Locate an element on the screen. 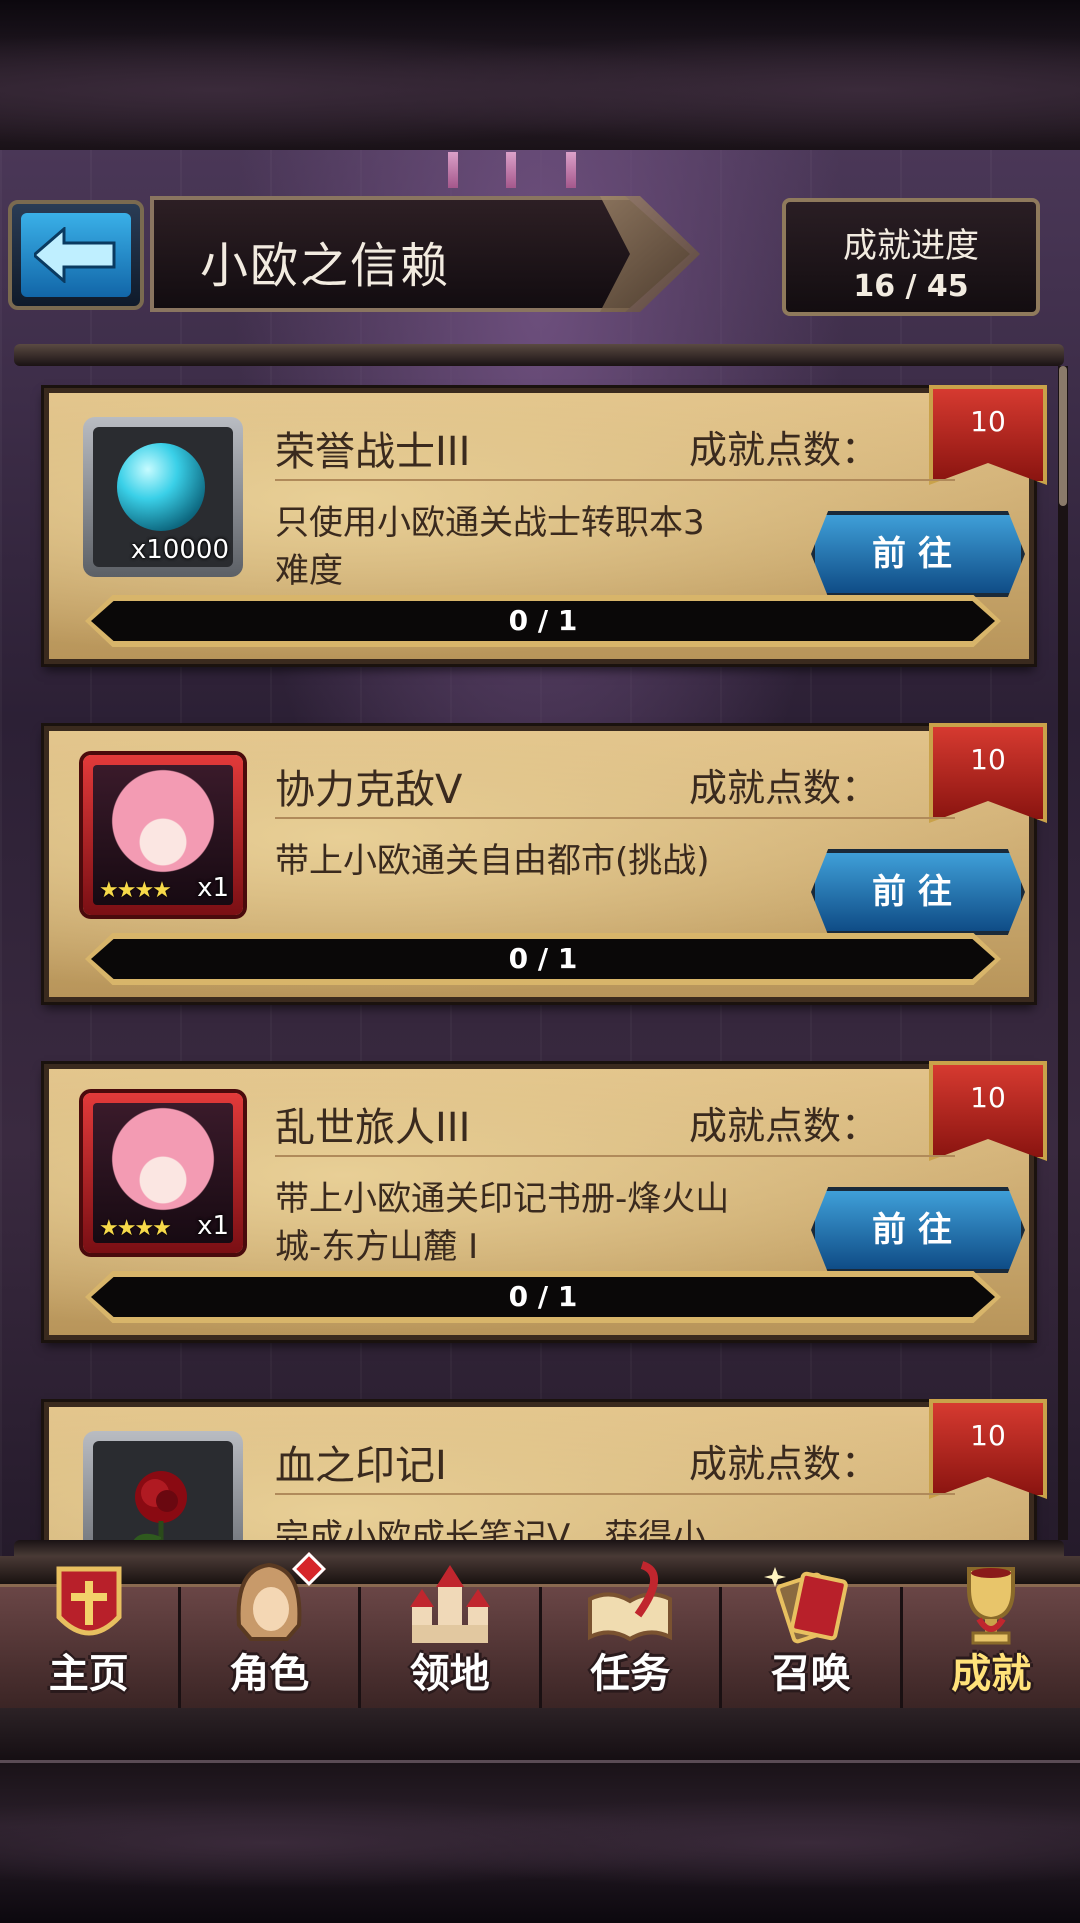 This screenshot has height=1923, width=1080. nav-ornament is located at coordinates (540, 1571).